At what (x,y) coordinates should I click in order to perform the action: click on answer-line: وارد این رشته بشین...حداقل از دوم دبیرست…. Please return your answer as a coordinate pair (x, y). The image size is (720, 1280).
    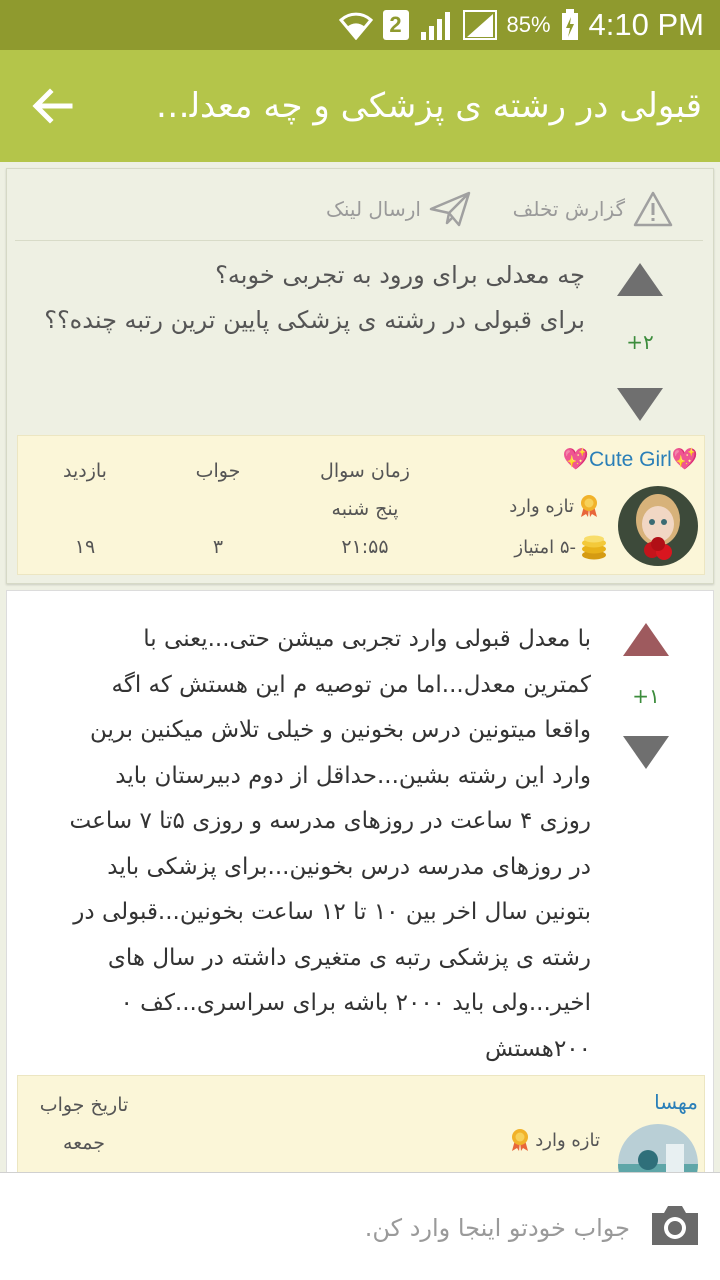
    Looking at the image, I should click on (353, 775).